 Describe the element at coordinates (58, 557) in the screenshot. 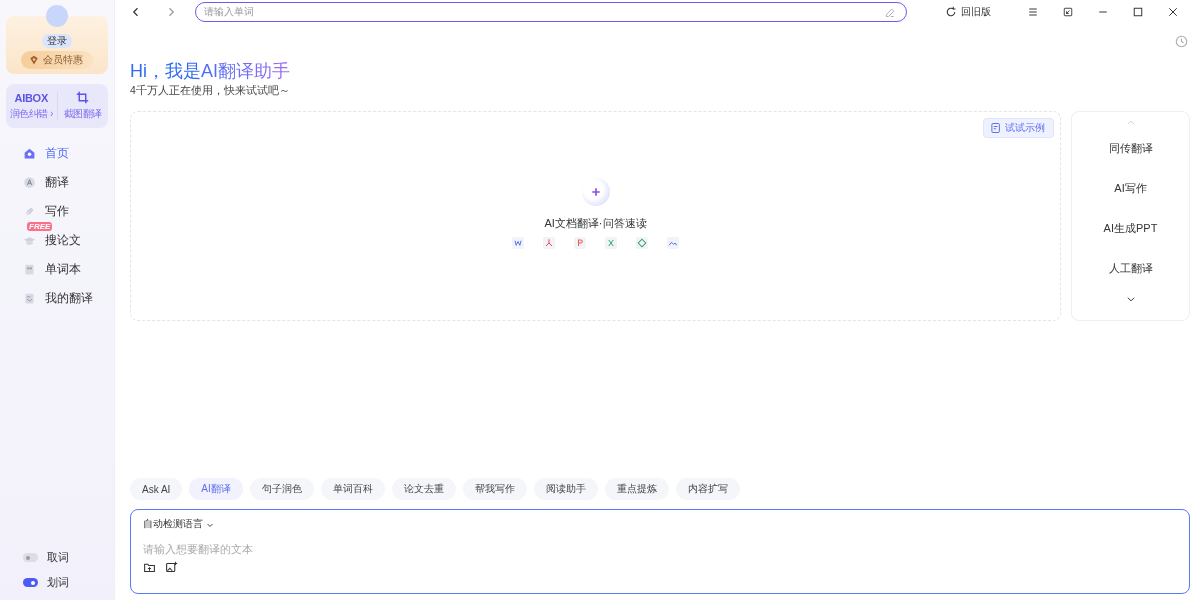

I see `toggle-label: 取词` at that location.